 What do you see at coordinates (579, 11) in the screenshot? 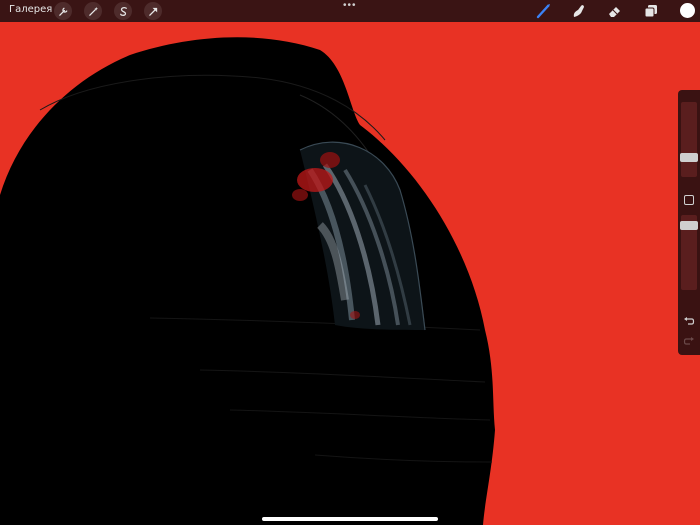
I see `smudge-icon` at bounding box center [579, 11].